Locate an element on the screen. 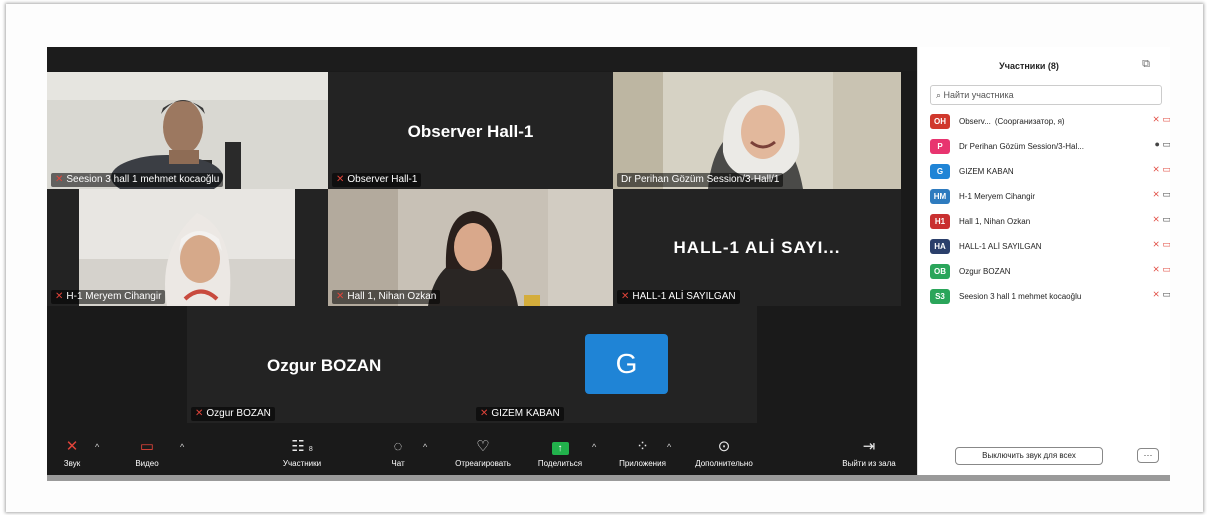  audio-label: Звук is located at coordinates (72, 463).